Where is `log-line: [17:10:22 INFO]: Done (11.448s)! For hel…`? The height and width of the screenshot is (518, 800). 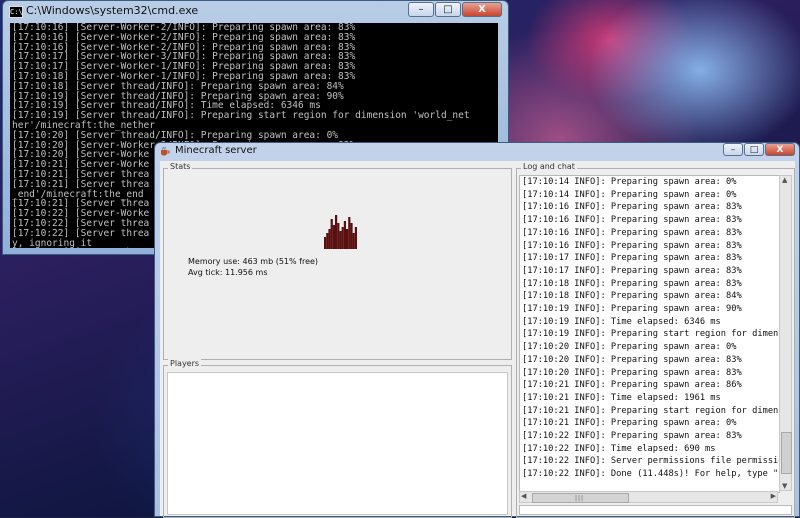 log-line: [17:10:22 INFO]: Done (11.448s)! For hel… is located at coordinates (651, 474).